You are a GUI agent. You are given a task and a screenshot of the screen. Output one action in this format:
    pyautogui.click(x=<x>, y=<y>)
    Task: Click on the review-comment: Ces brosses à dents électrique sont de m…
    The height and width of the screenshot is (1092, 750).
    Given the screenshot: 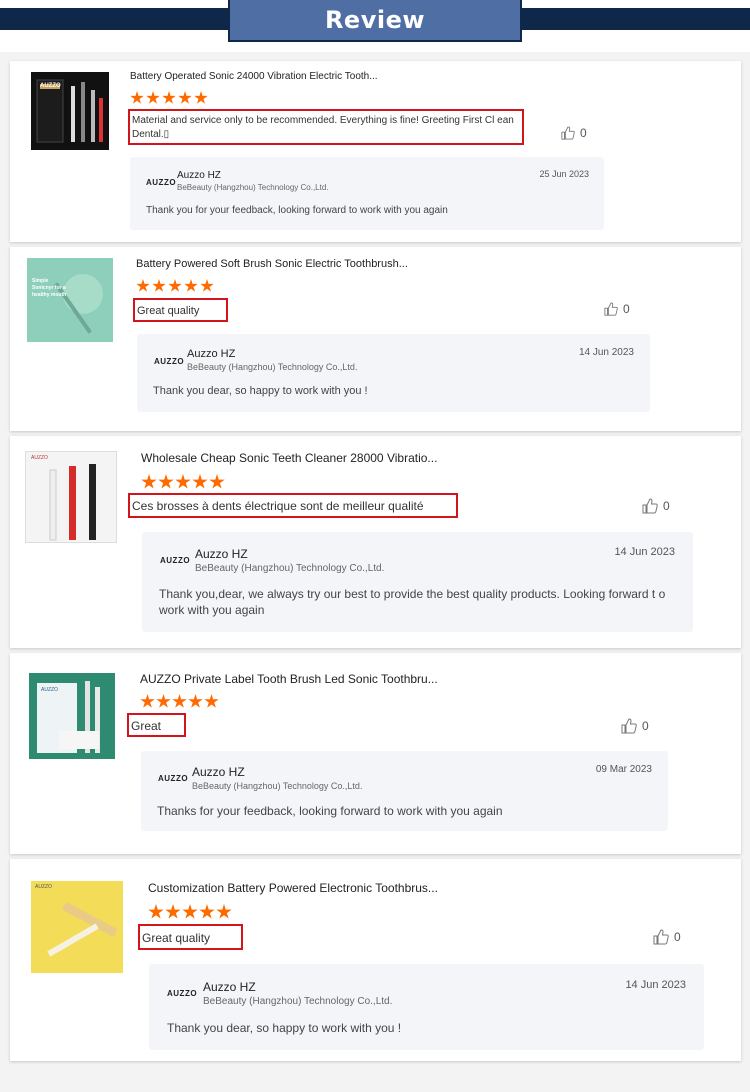 What is the action you would take?
    pyautogui.click(x=293, y=505)
    